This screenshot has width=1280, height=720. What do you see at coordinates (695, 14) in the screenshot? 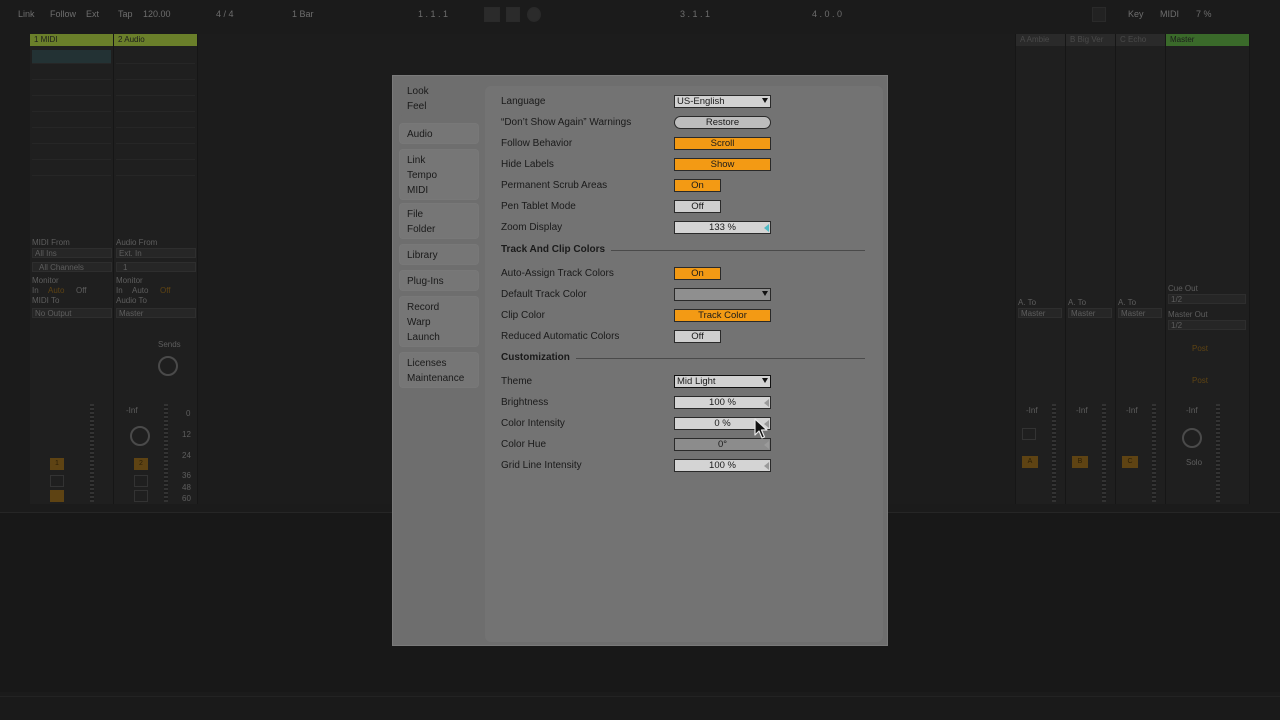
I see `loop-start-field: 3 . 1 . 1` at bounding box center [695, 14].